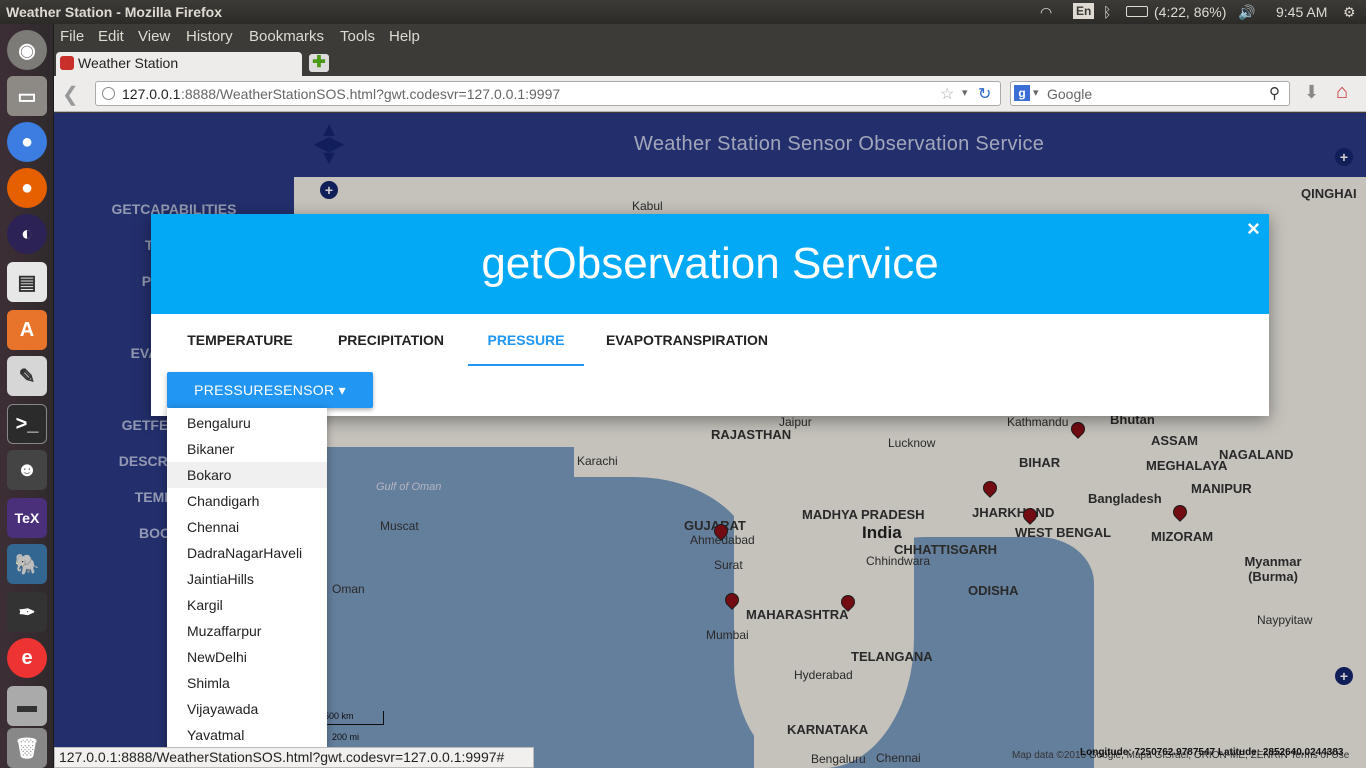 This screenshot has width=1366, height=768. I want to click on option-dadranagarhaveli: DadraNagarHaveli, so click(247, 553).